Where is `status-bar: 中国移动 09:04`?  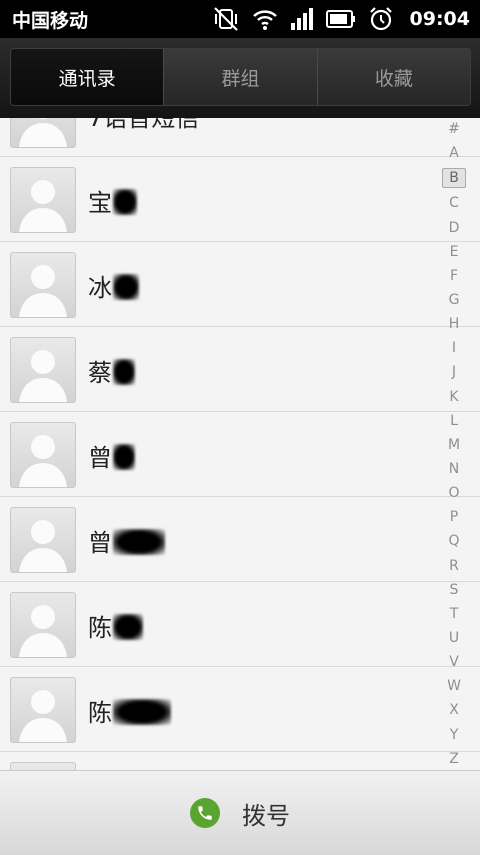 status-bar: 中国移动 09:04 is located at coordinates (240, 19).